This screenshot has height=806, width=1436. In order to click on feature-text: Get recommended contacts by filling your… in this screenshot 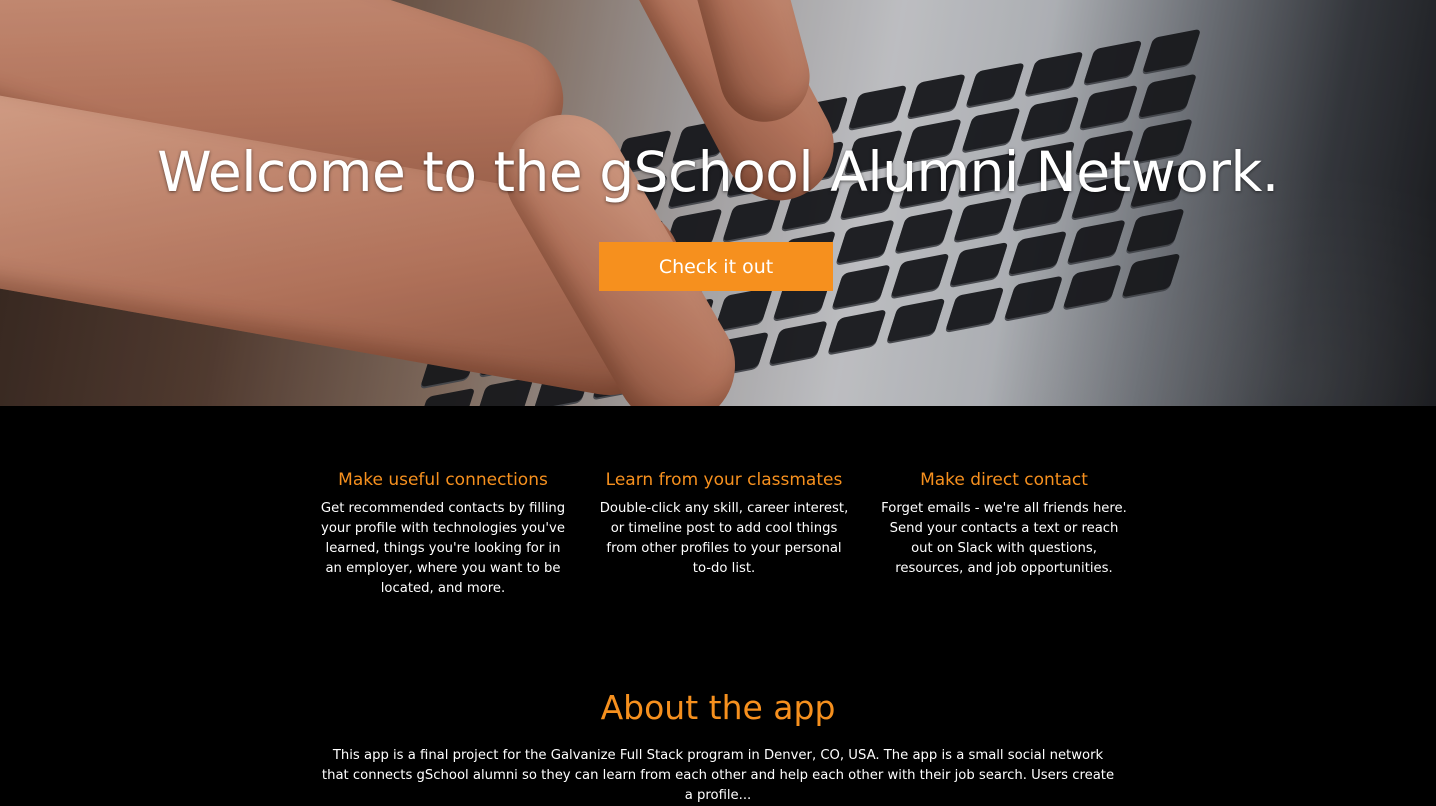, I will do `click(443, 548)`.